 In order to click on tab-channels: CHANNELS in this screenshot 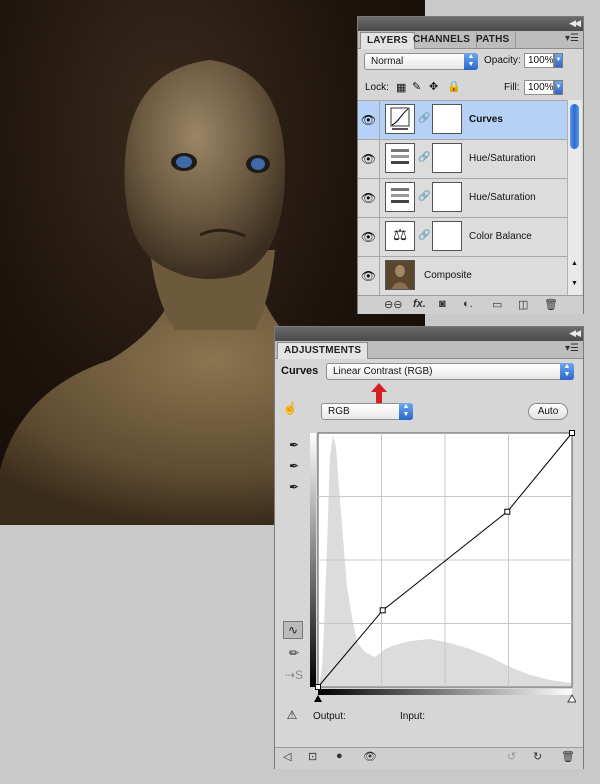, I will do `click(442, 40)`.